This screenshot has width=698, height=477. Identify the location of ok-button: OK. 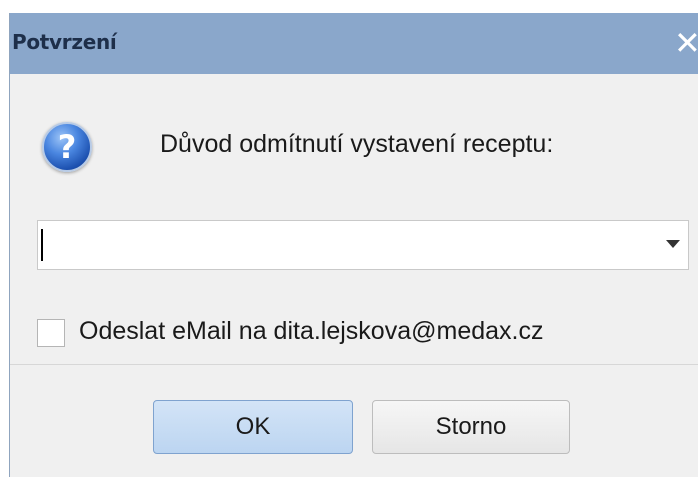
(253, 427).